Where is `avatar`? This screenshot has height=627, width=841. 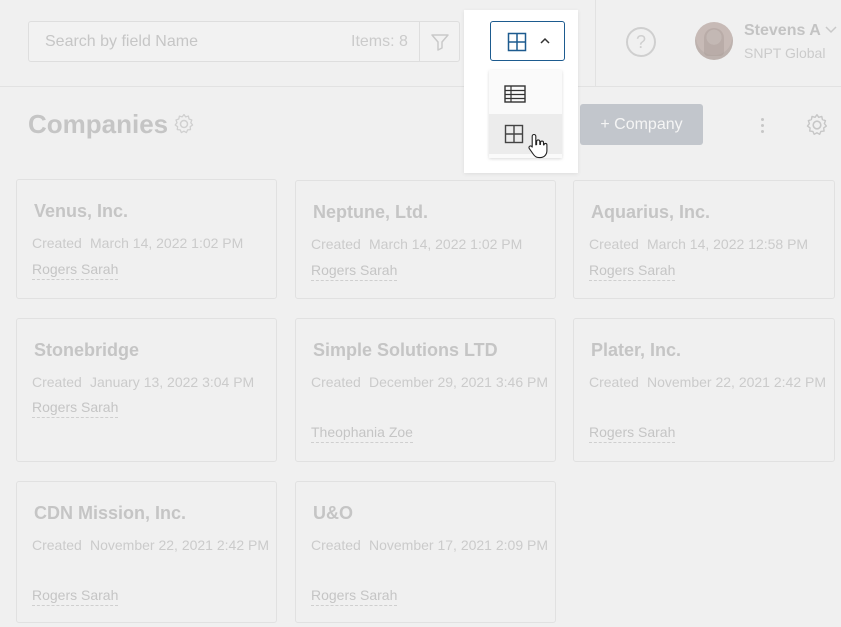 avatar is located at coordinates (714, 41).